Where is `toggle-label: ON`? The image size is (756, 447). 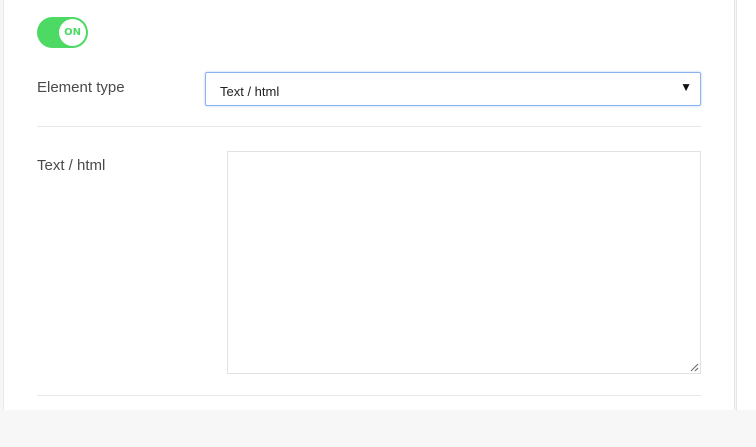
toggle-label: ON is located at coordinates (72, 32).